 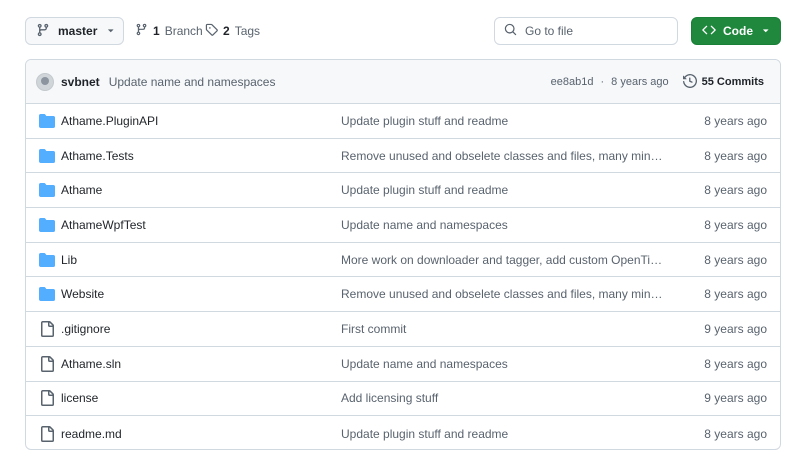 What do you see at coordinates (503, 398) in the screenshot?
I see `file-commit-message-link: Add licensing stuff` at bounding box center [503, 398].